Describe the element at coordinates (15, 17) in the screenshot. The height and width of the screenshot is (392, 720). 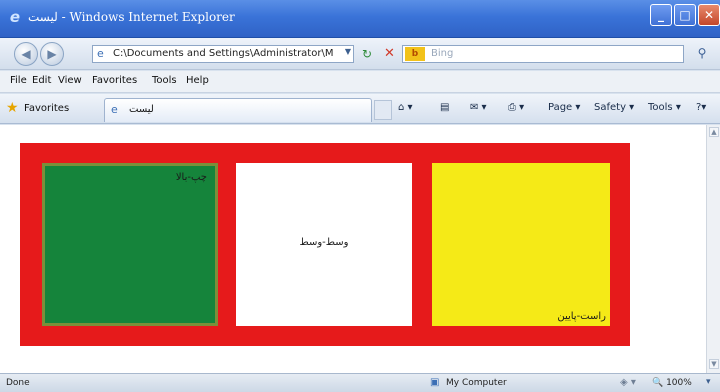
I see `ie-logo-icon: e` at that location.